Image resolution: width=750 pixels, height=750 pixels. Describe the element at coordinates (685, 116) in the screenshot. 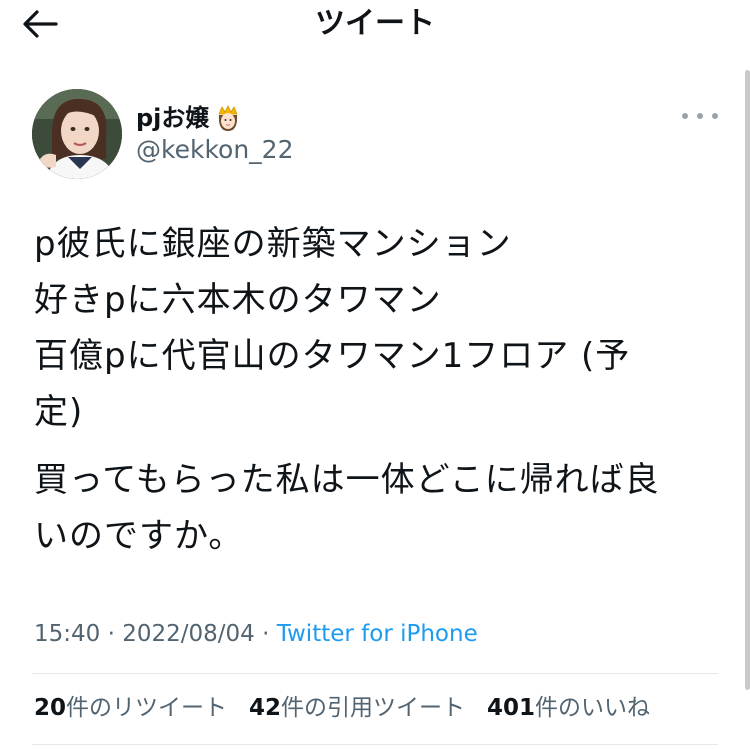

I see `more-dots-icon` at that location.